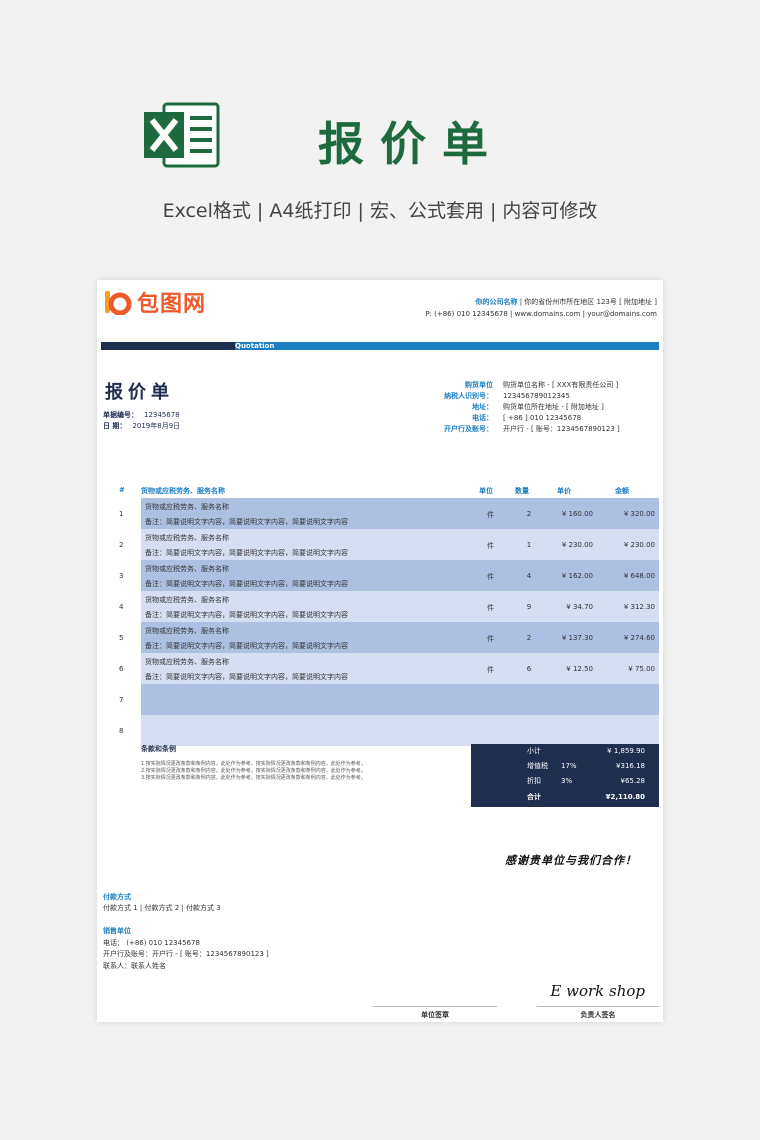  Describe the element at coordinates (183, 491) in the screenshot. I see `col-name: 货物或应税劳务、服务名称` at that location.